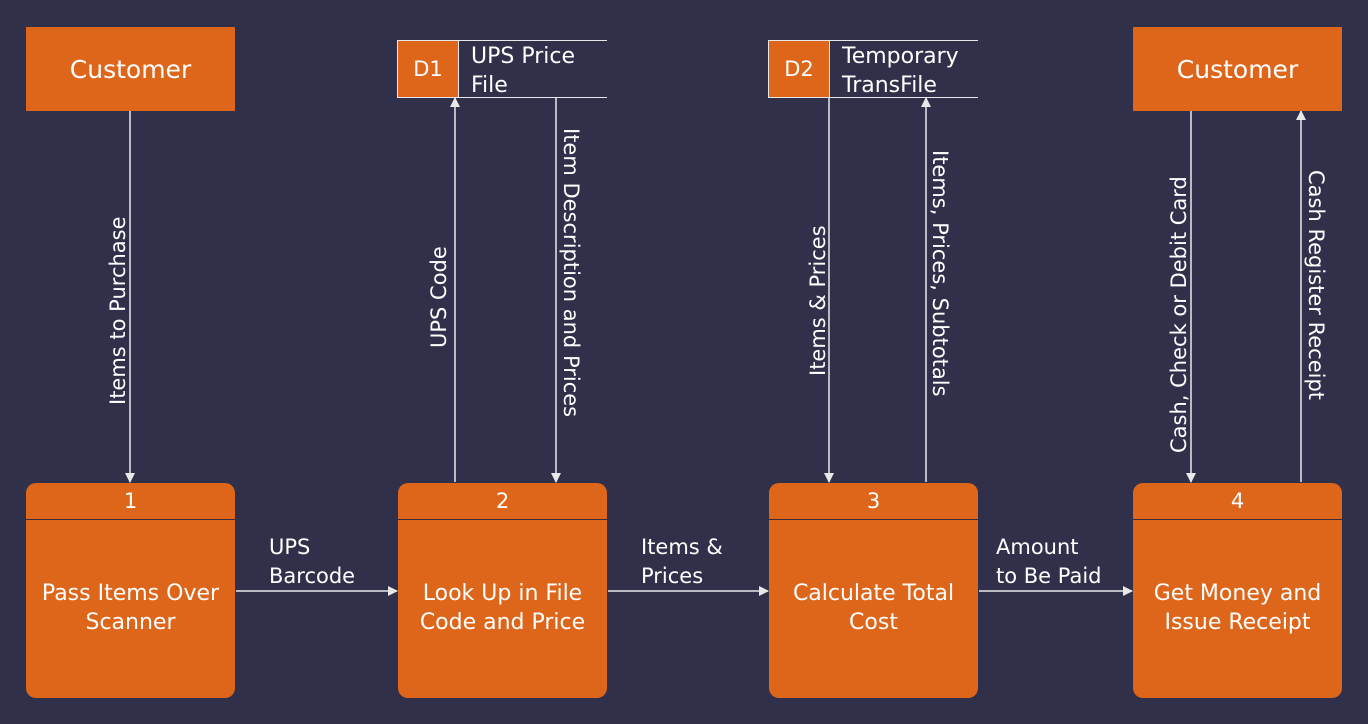 This screenshot has width=1368, height=724. I want to click on process-1: 1 Pass Items Over Scanner, so click(130, 590).